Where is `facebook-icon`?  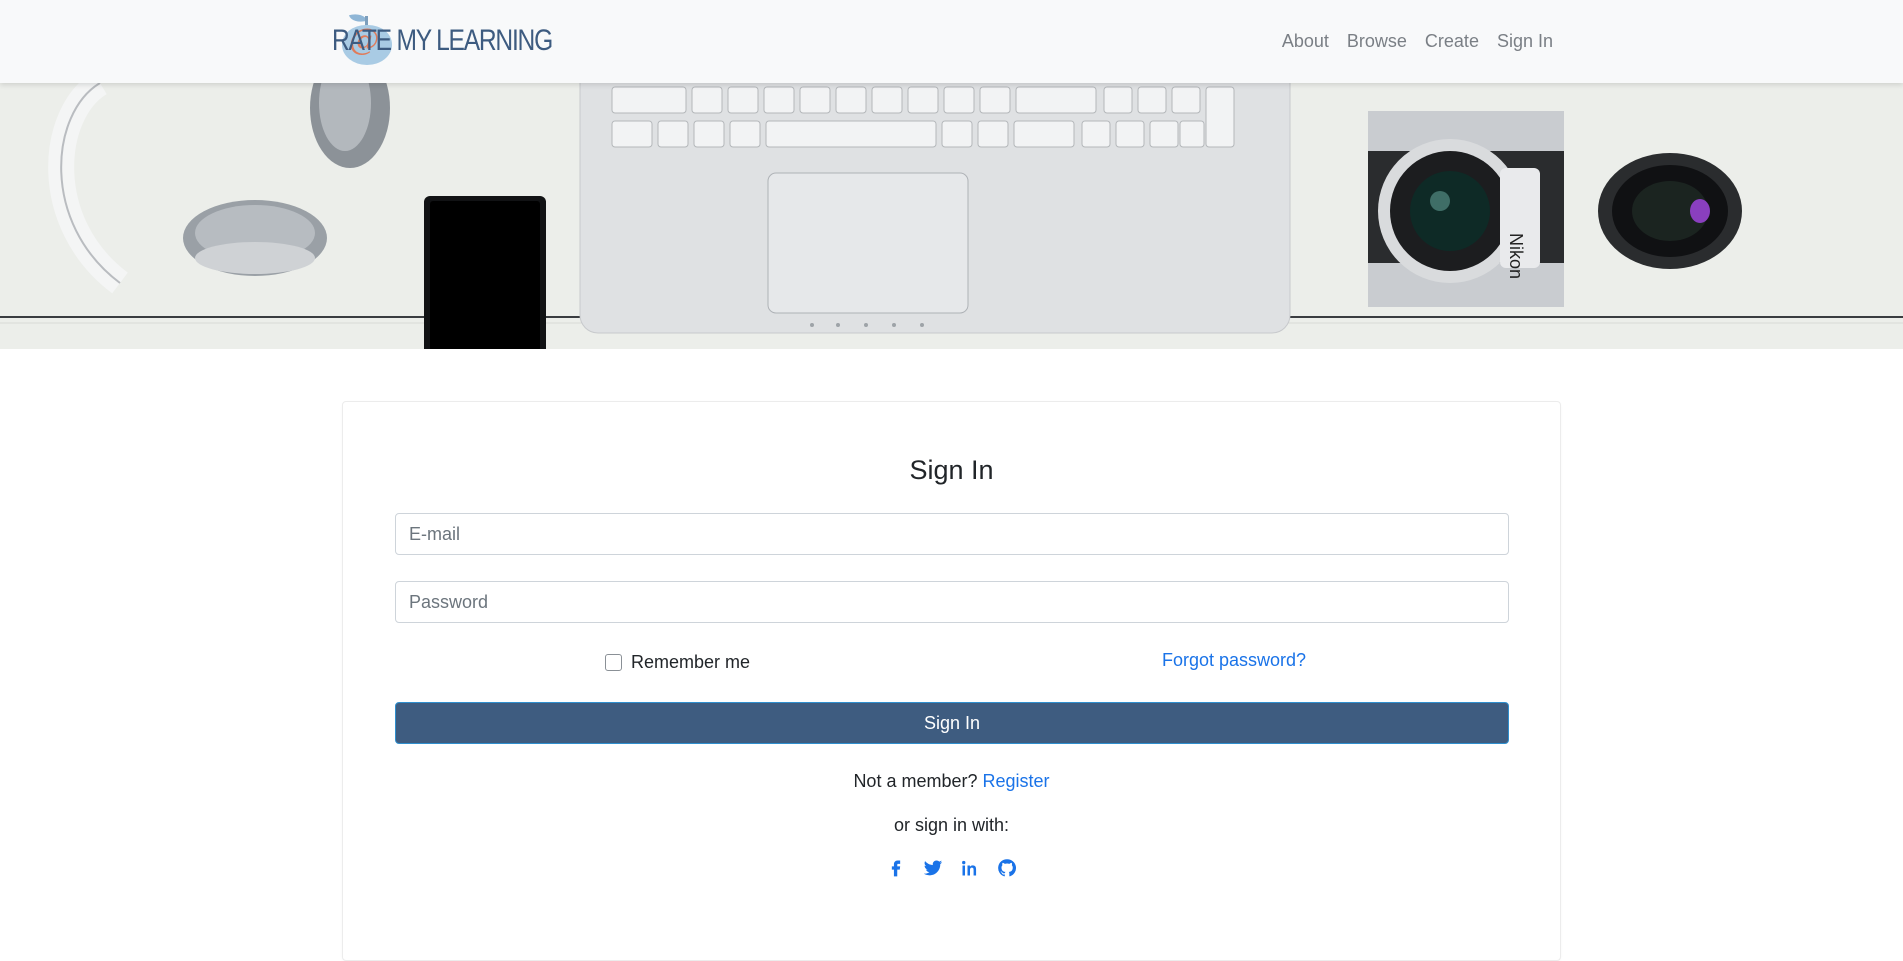
facebook-icon is located at coordinates (896, 868).